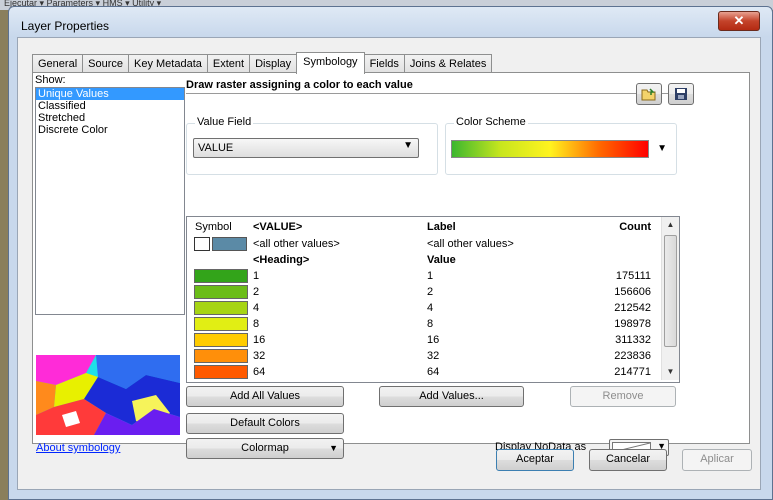 The width and height of the screenshot is (773, 500). I want to click on value-field-group: Value Field VALUE ▼, so click(312, 145).